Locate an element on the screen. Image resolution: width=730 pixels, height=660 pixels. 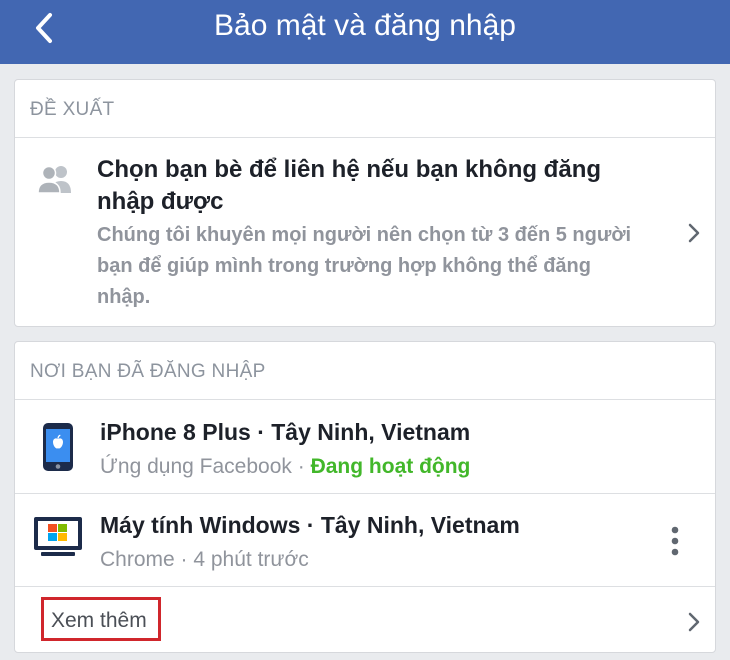
section-header-logins: NƠI BẠN ĐÃ ĐĂNG NHẬP is located at coordinates (365, 371).